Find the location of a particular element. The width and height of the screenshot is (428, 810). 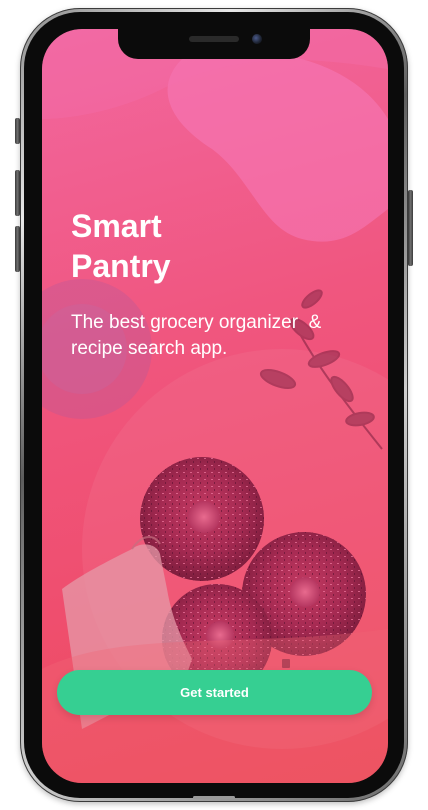

front-camera-icon is located at coordinates (257, 39).